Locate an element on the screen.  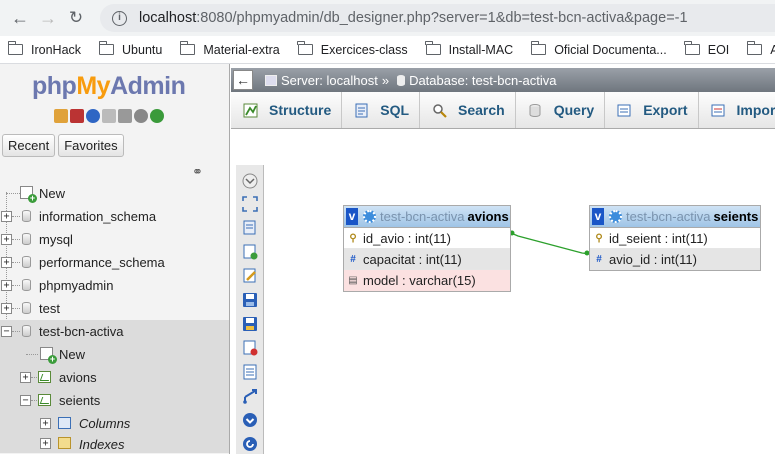
column-row: ⚲ id_seient : int(11) is located at coordinates (675, 238).